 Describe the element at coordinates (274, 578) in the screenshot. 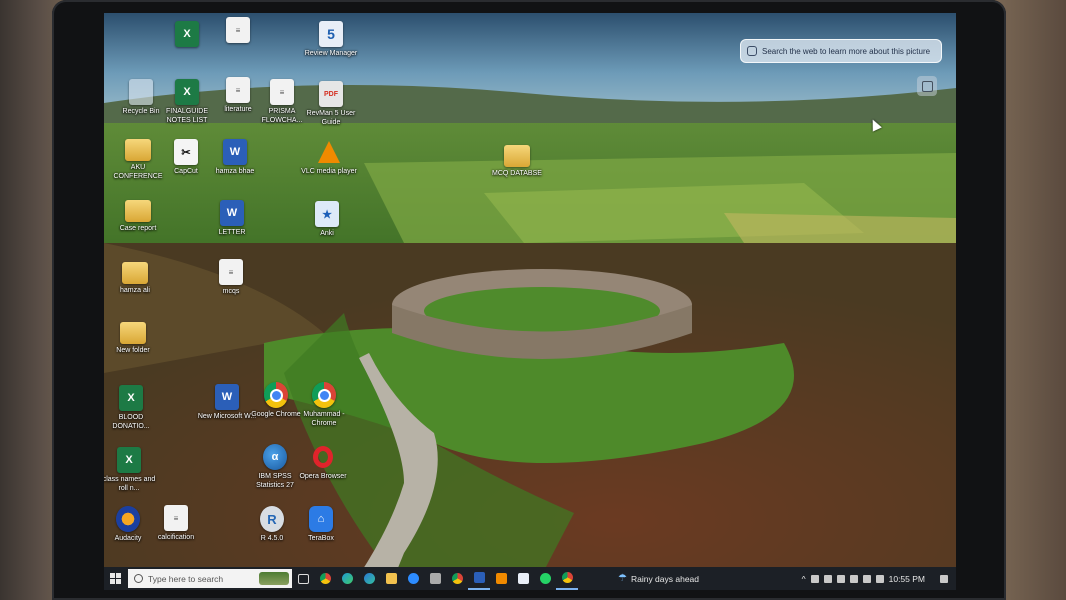

I see `search-highlight-thumbnail` at that location.